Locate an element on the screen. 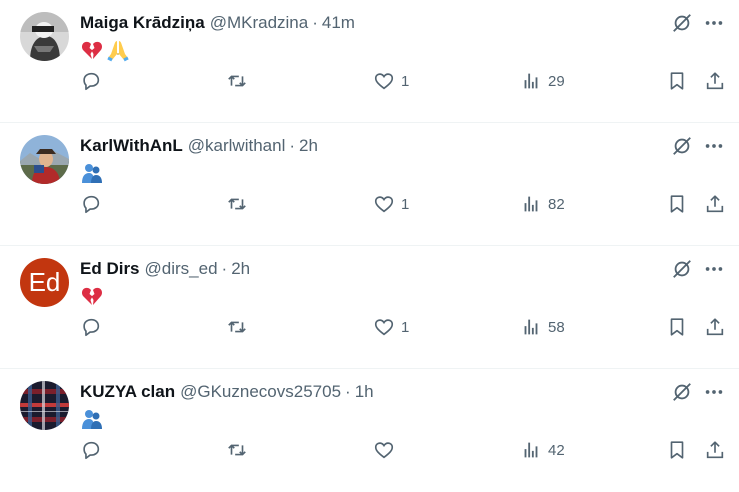 This screenshot has height=492, width=739. tweet-actions: 42 is located at coordinates (402, 450).